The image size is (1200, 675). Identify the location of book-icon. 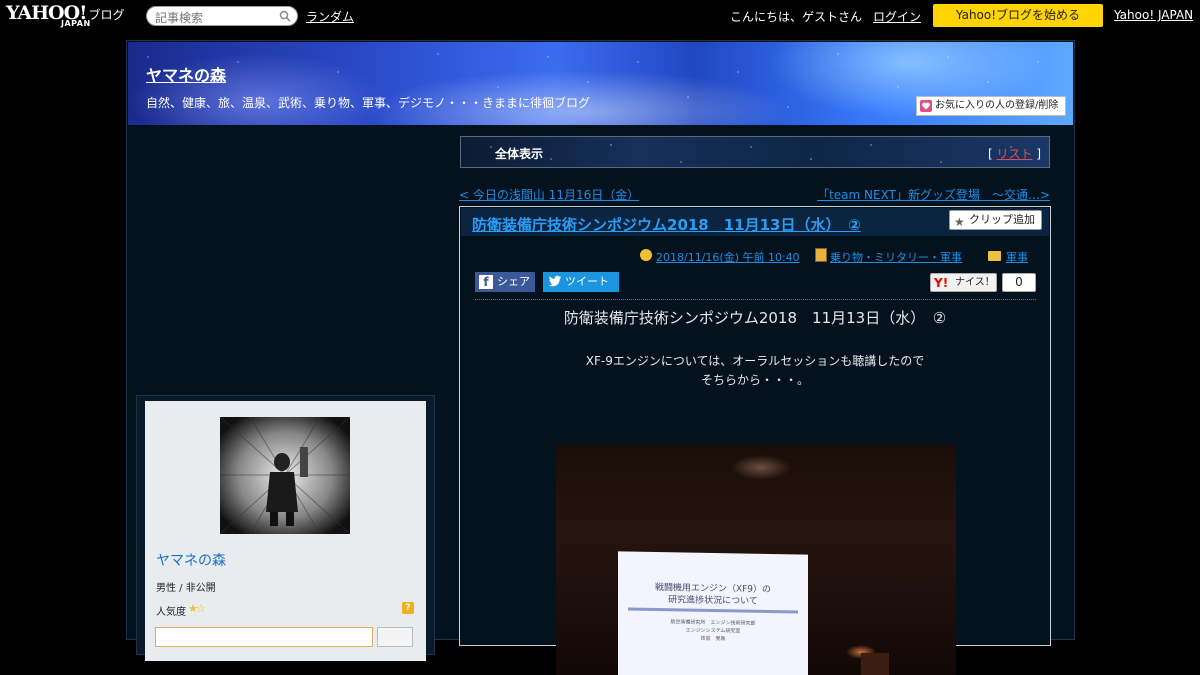
(821, 255).